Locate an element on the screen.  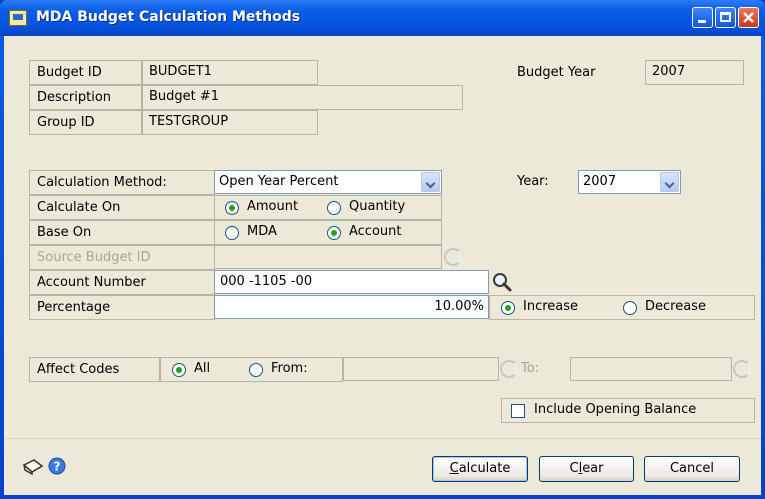
calculate-on-quantity-label: Quantity is located at coordinates (377, 206).